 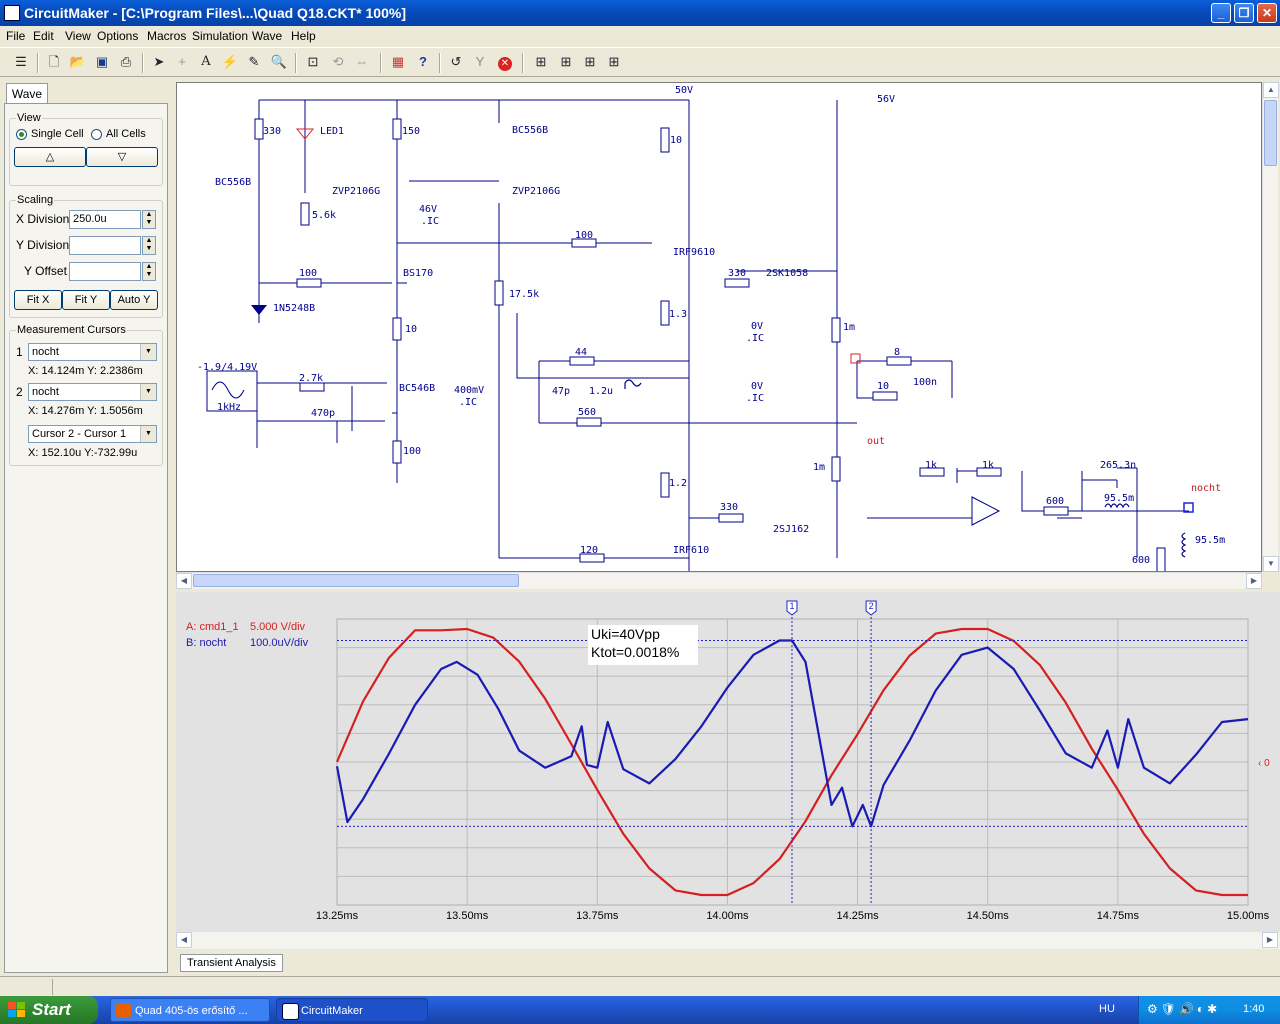 I want to click on cursor1-number: 1, so click(x=19, y=352).